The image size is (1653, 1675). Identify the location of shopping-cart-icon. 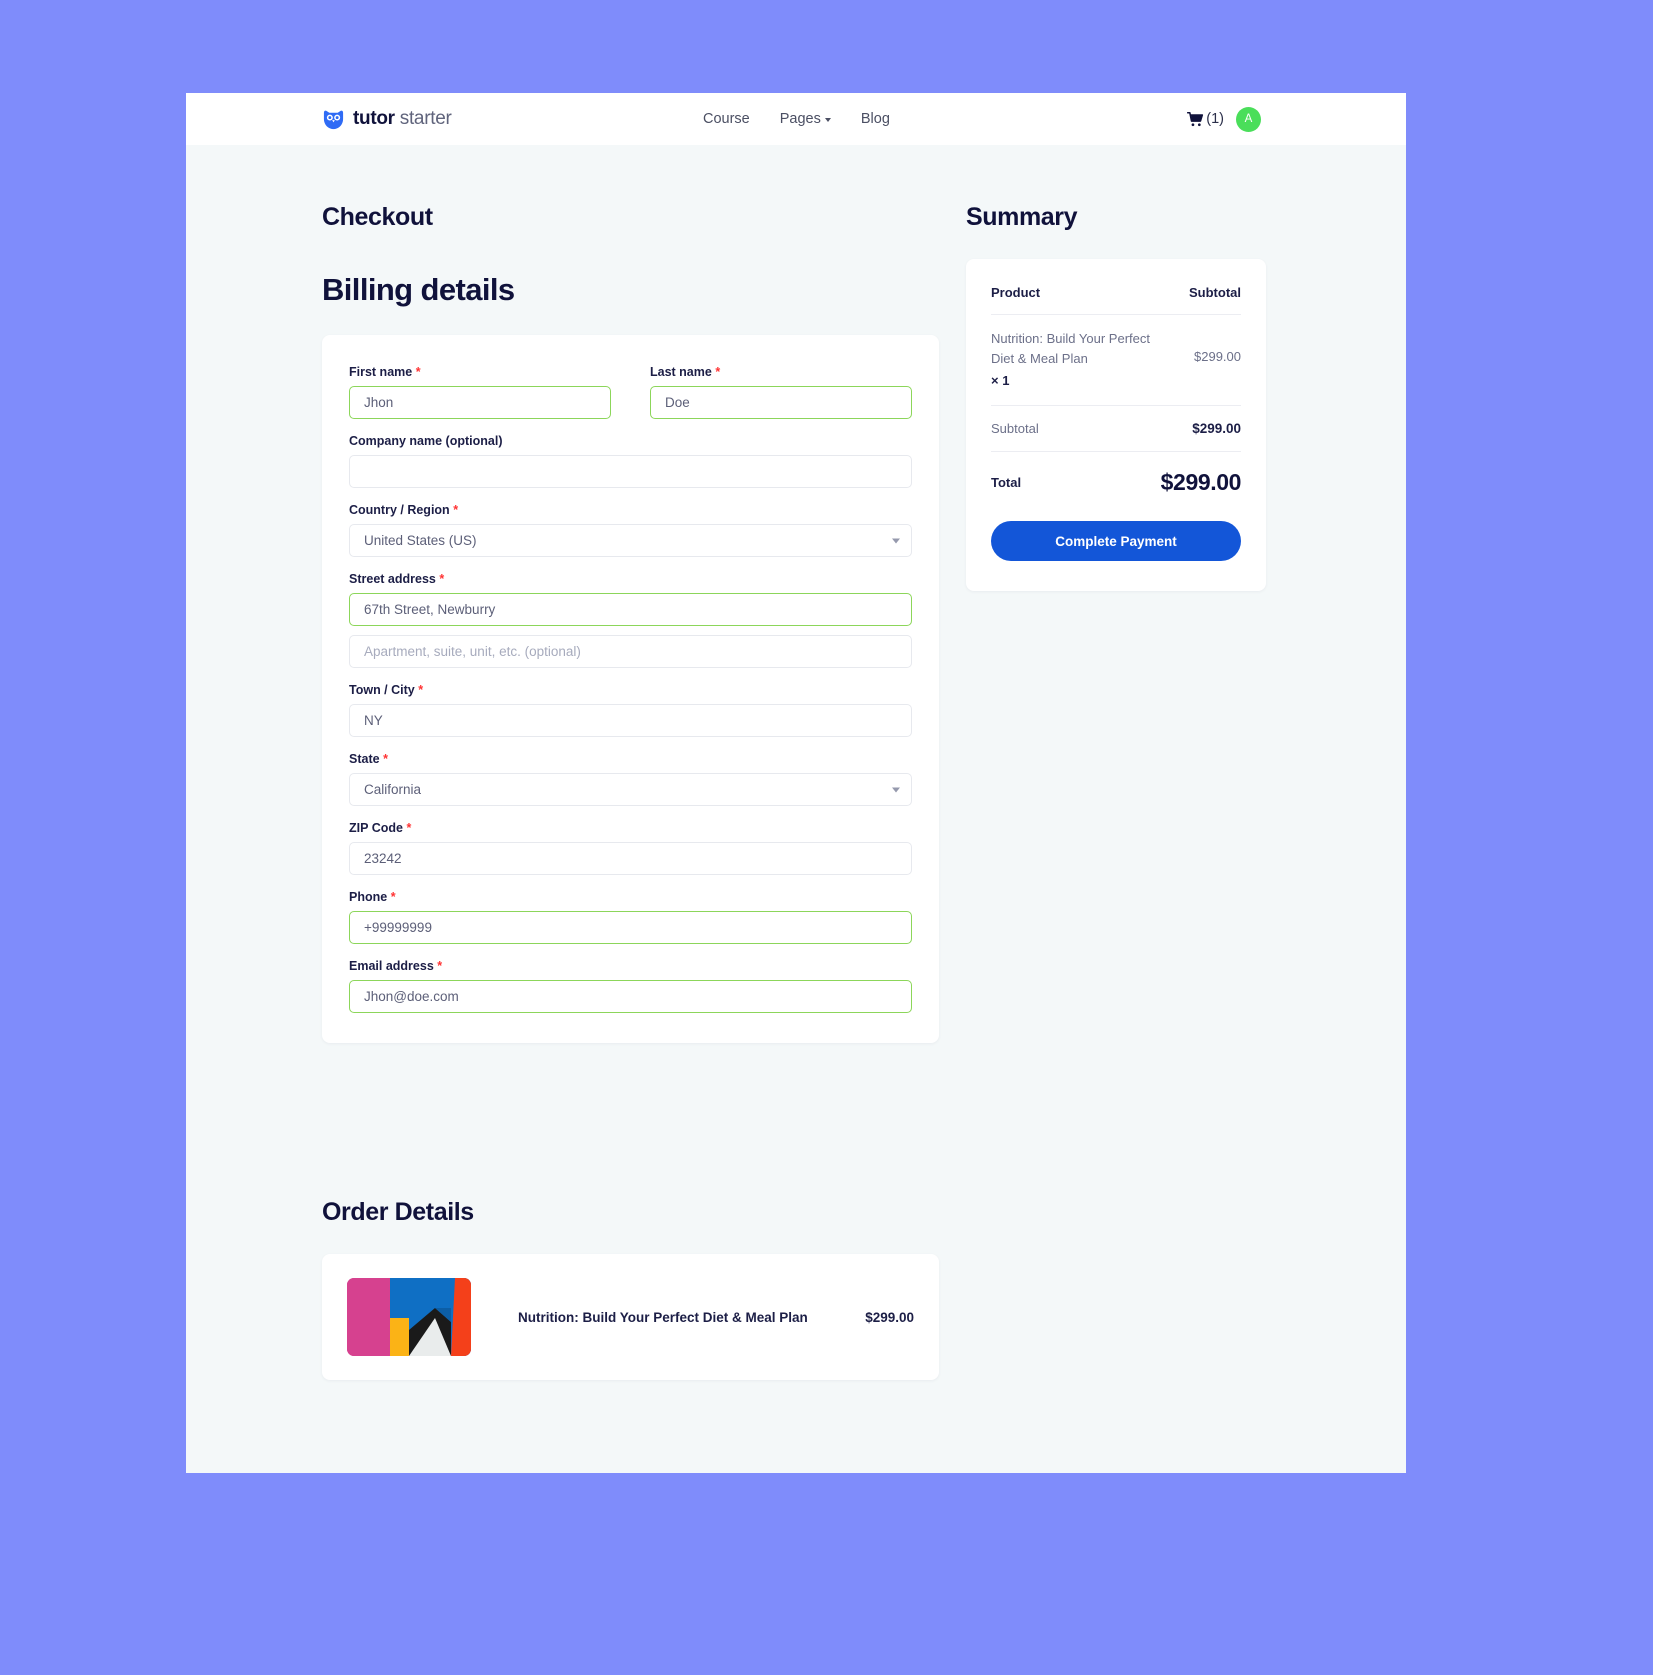
(1195, 118).